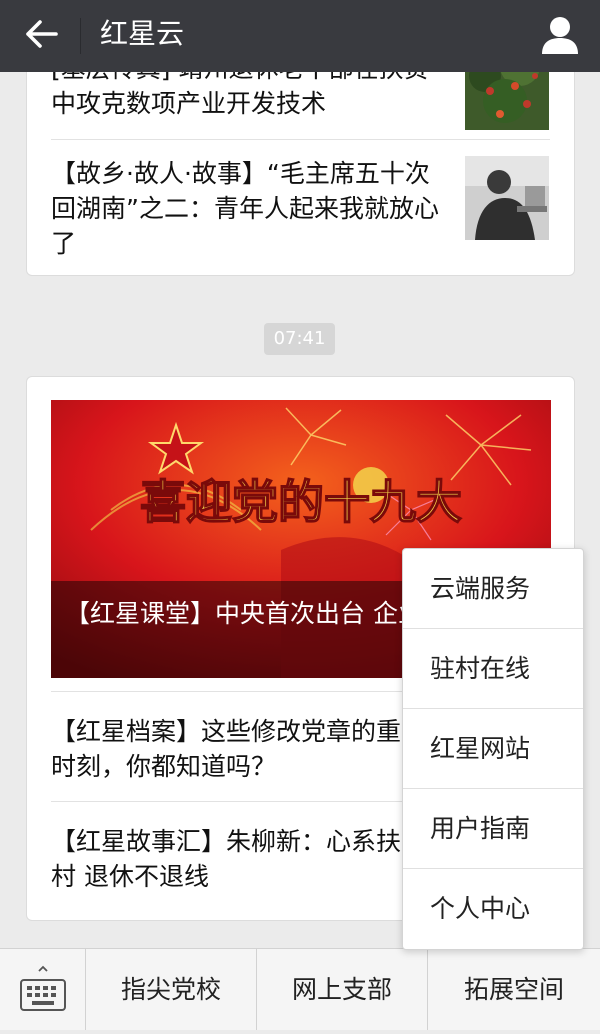 The width and height of the screenshot is (600, 1034). What do you see at coordinates (493, 909) in the screenshot?
I see `menu-item-personal-center: 个人中心` at bounding box center [493, 909].